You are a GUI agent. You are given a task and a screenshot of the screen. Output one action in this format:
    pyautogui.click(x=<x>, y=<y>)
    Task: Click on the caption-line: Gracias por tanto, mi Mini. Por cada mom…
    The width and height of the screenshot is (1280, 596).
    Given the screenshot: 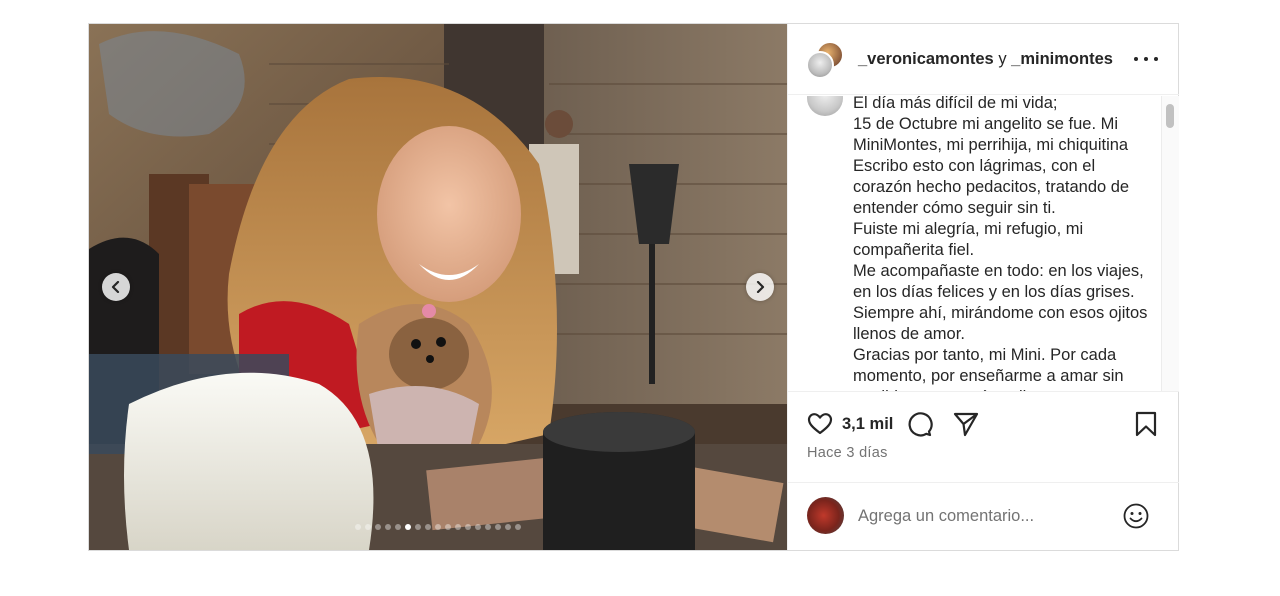 What is the action you would take?
    pyautogui.click(x=988, y=368)
    